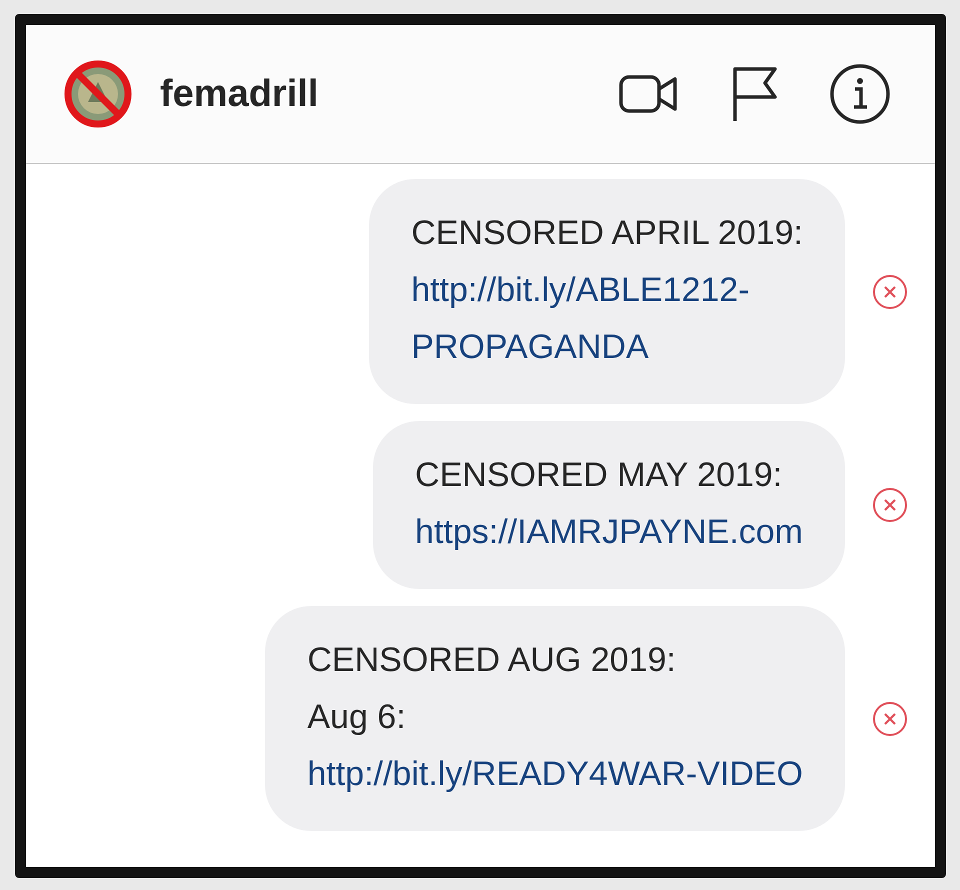 The width and height of the screenshot is (960, 890). I want to click on message-text: CENSORED AUG 2019:, so click(492, 660).